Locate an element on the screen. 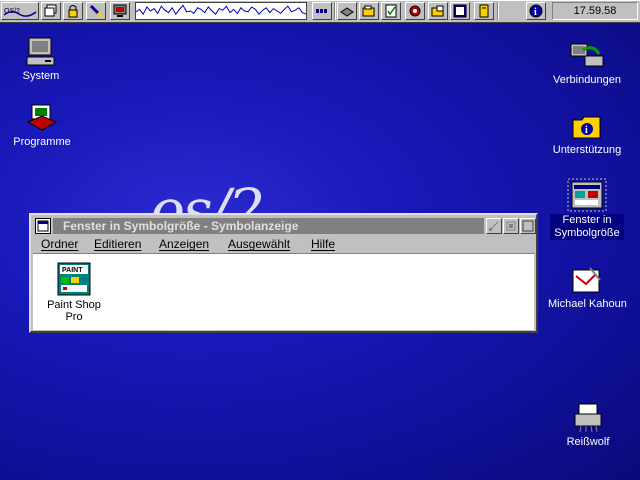  desktop-icon-system: System is located at coordinates (41, 59).